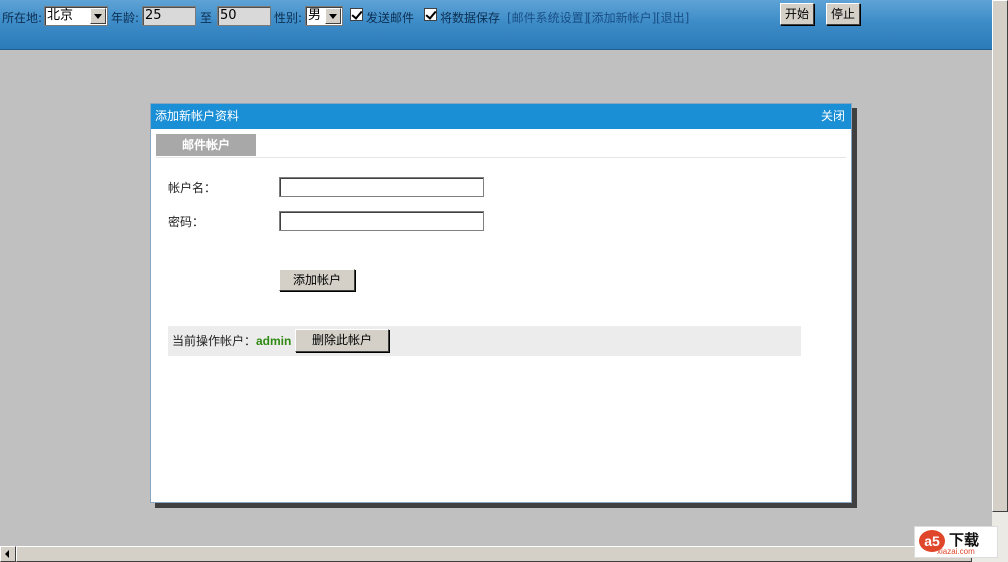  What do you see at coordinates (430, 14) in the screenshot?
I see `save-data-checkbox` at bounding box center [430, 14].